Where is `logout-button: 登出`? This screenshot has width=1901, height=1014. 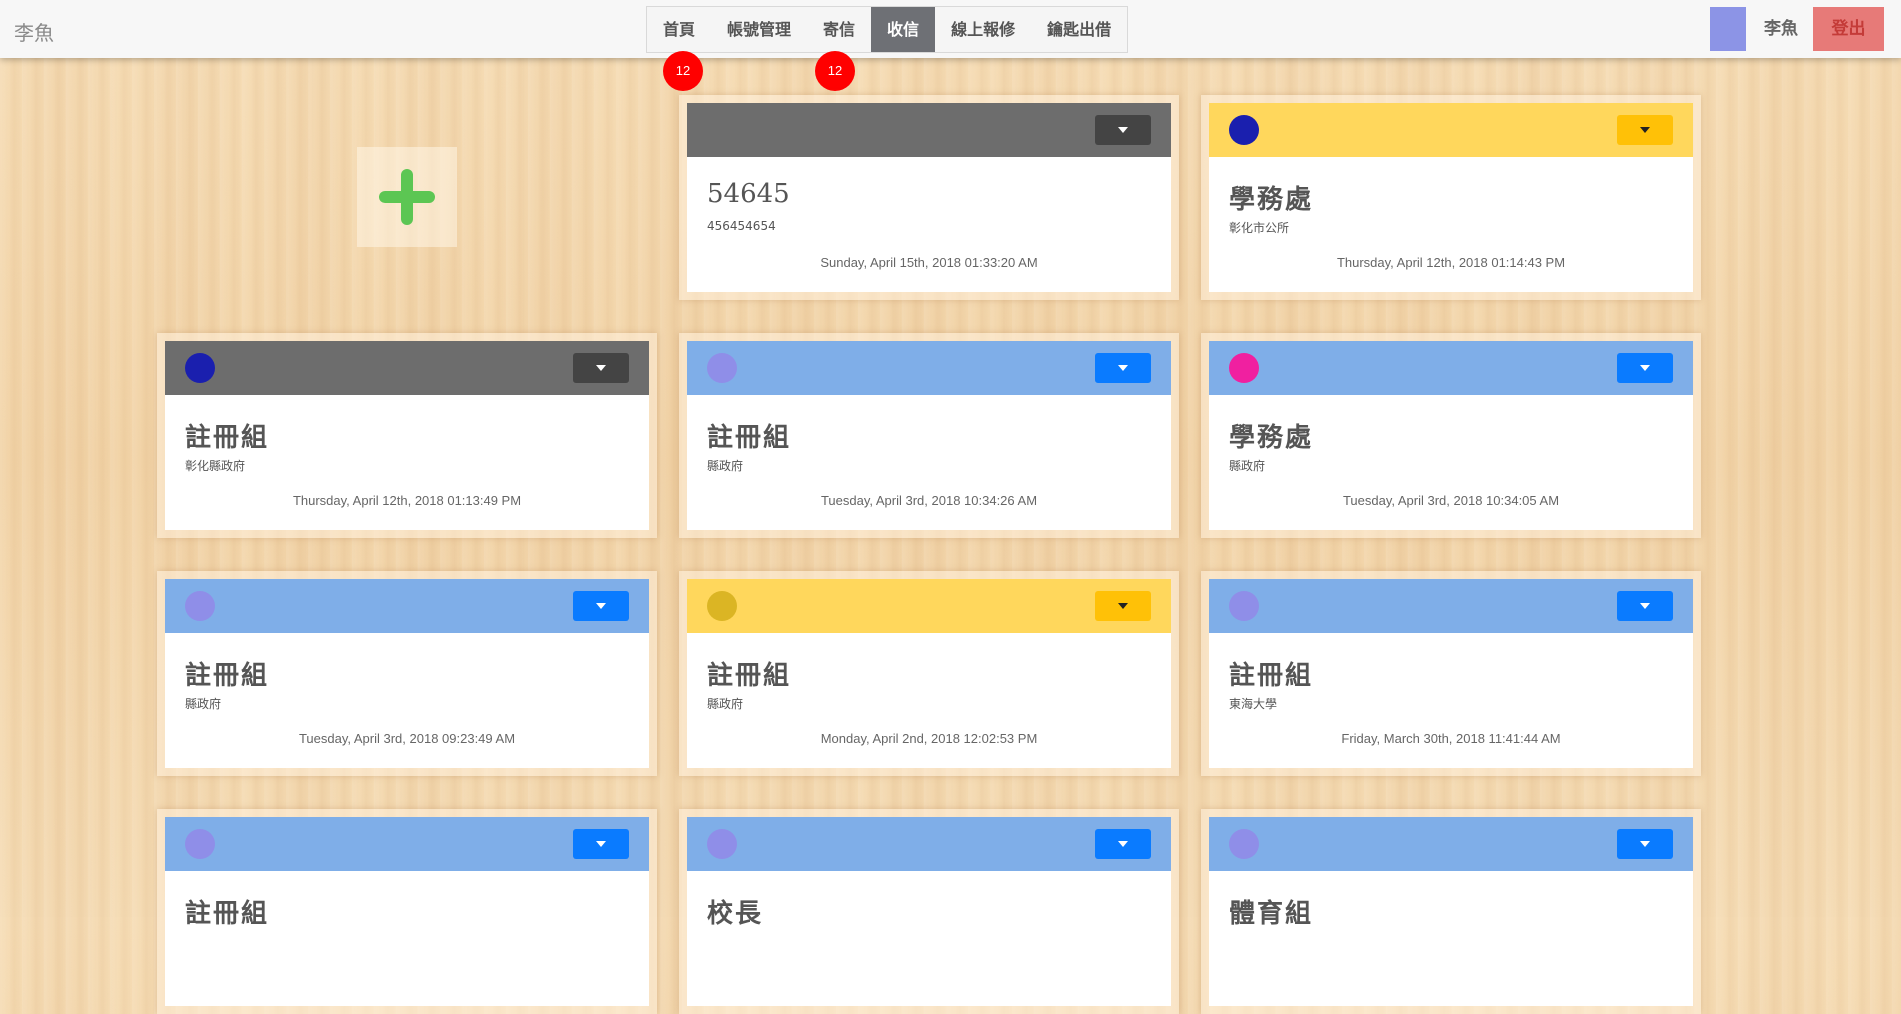
logout-button: 登出 is located at coordinates (1848, 29).